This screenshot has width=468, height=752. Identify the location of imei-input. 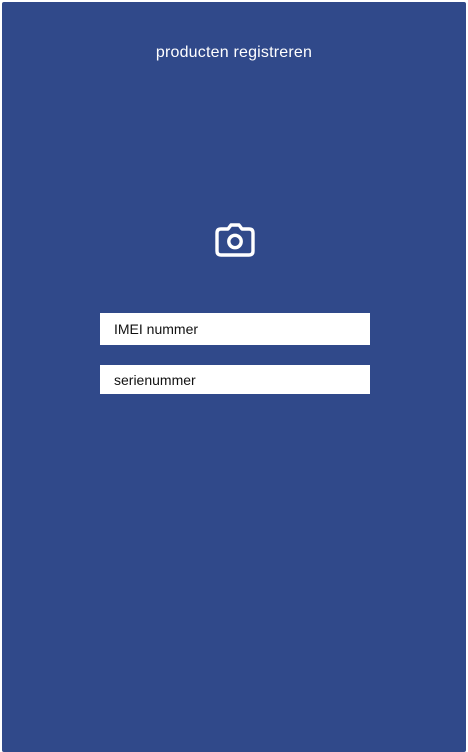
(242, 329).